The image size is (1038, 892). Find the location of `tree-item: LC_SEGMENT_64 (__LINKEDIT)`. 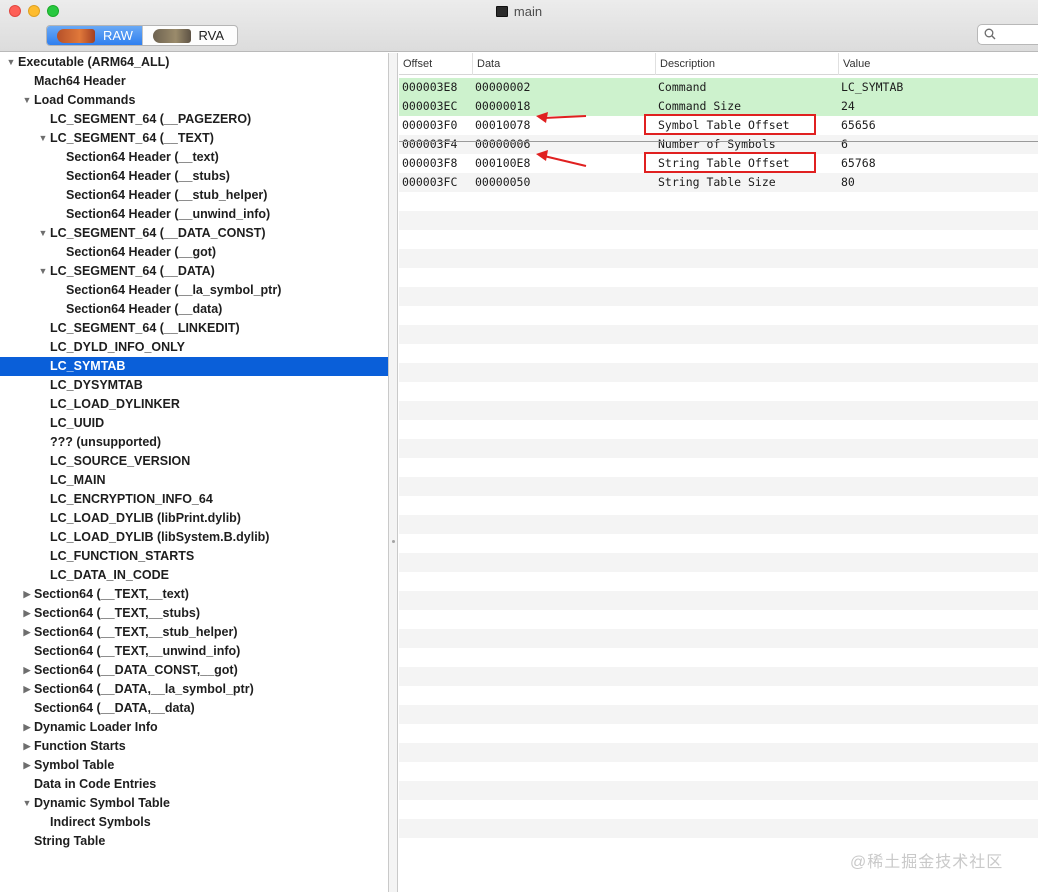

tree-item: LC_SEGMENT_64 (__LINKEDIT) is located at coordinates (194, 328).